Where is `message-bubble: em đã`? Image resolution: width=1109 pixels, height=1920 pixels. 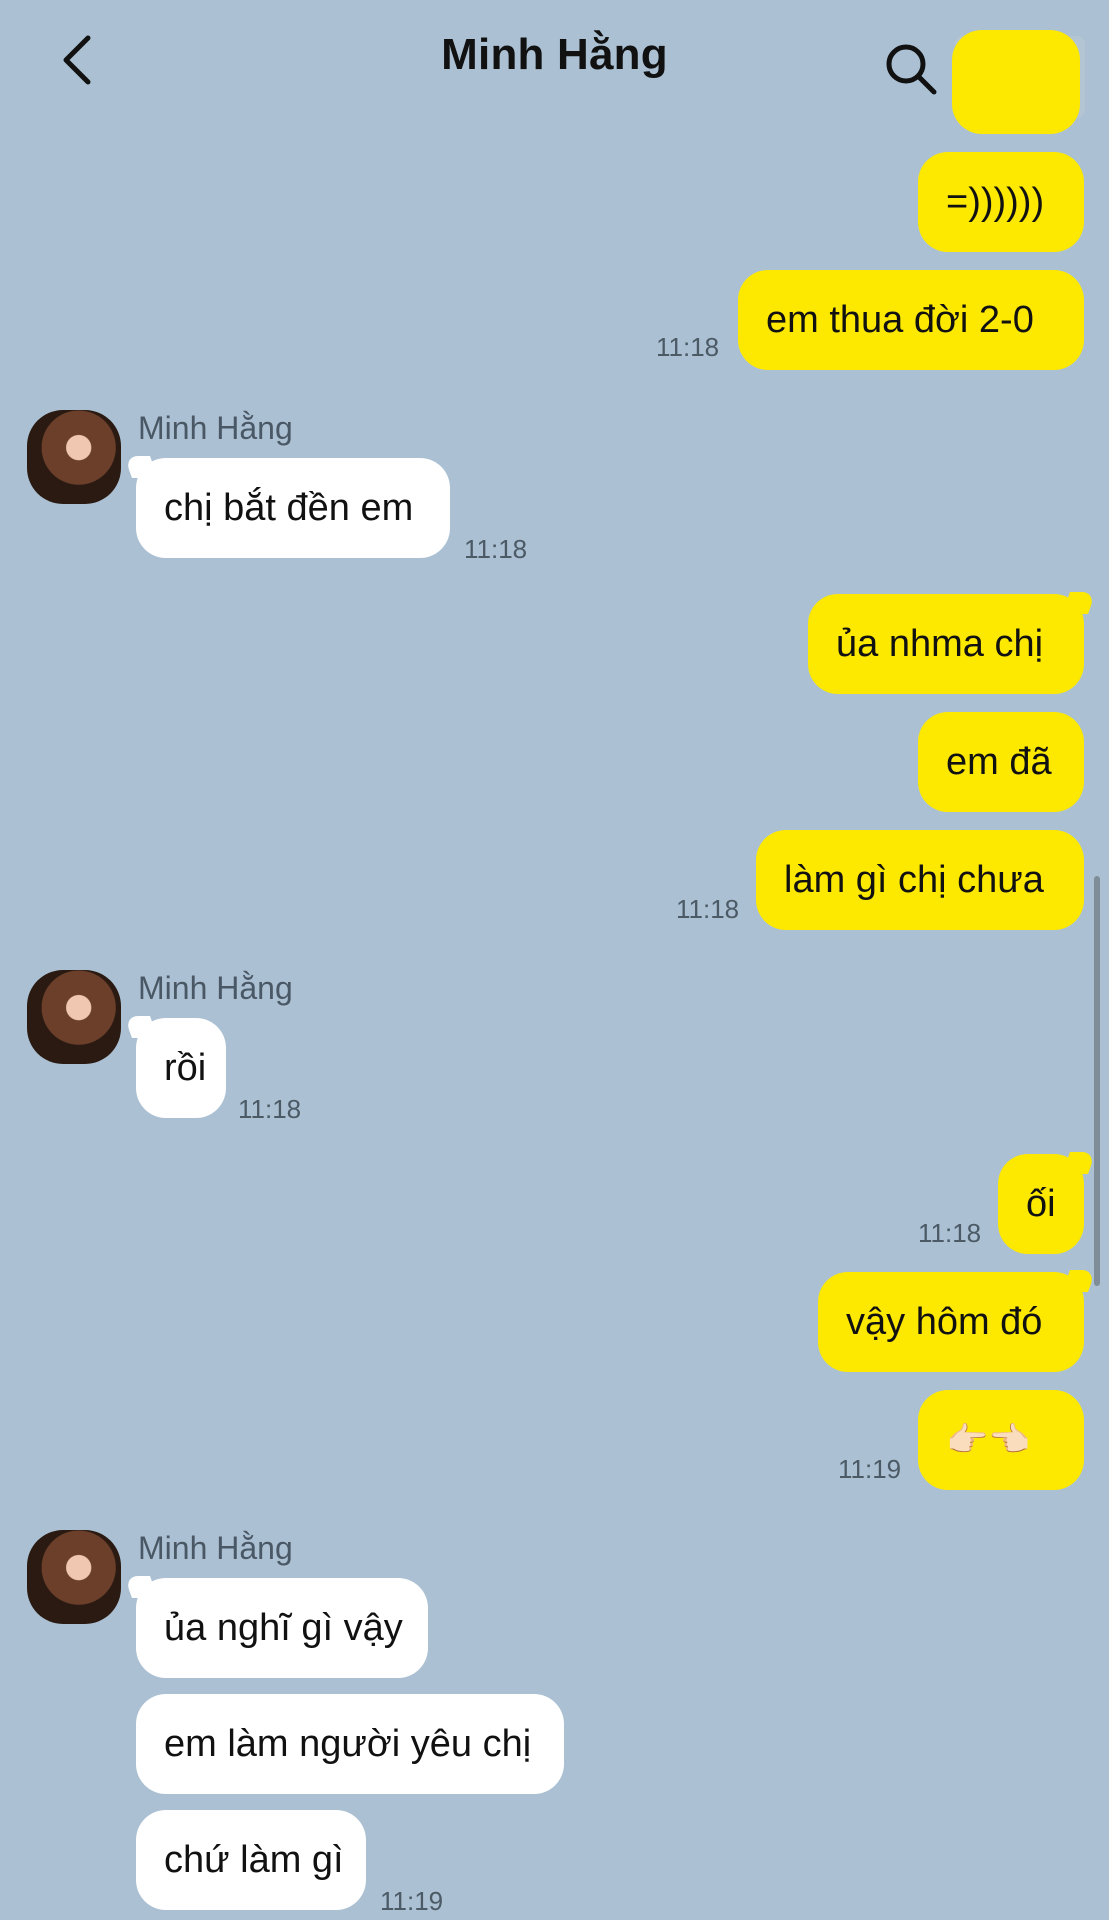 message-bubble: em đã is located at coordinates (1001, 762).